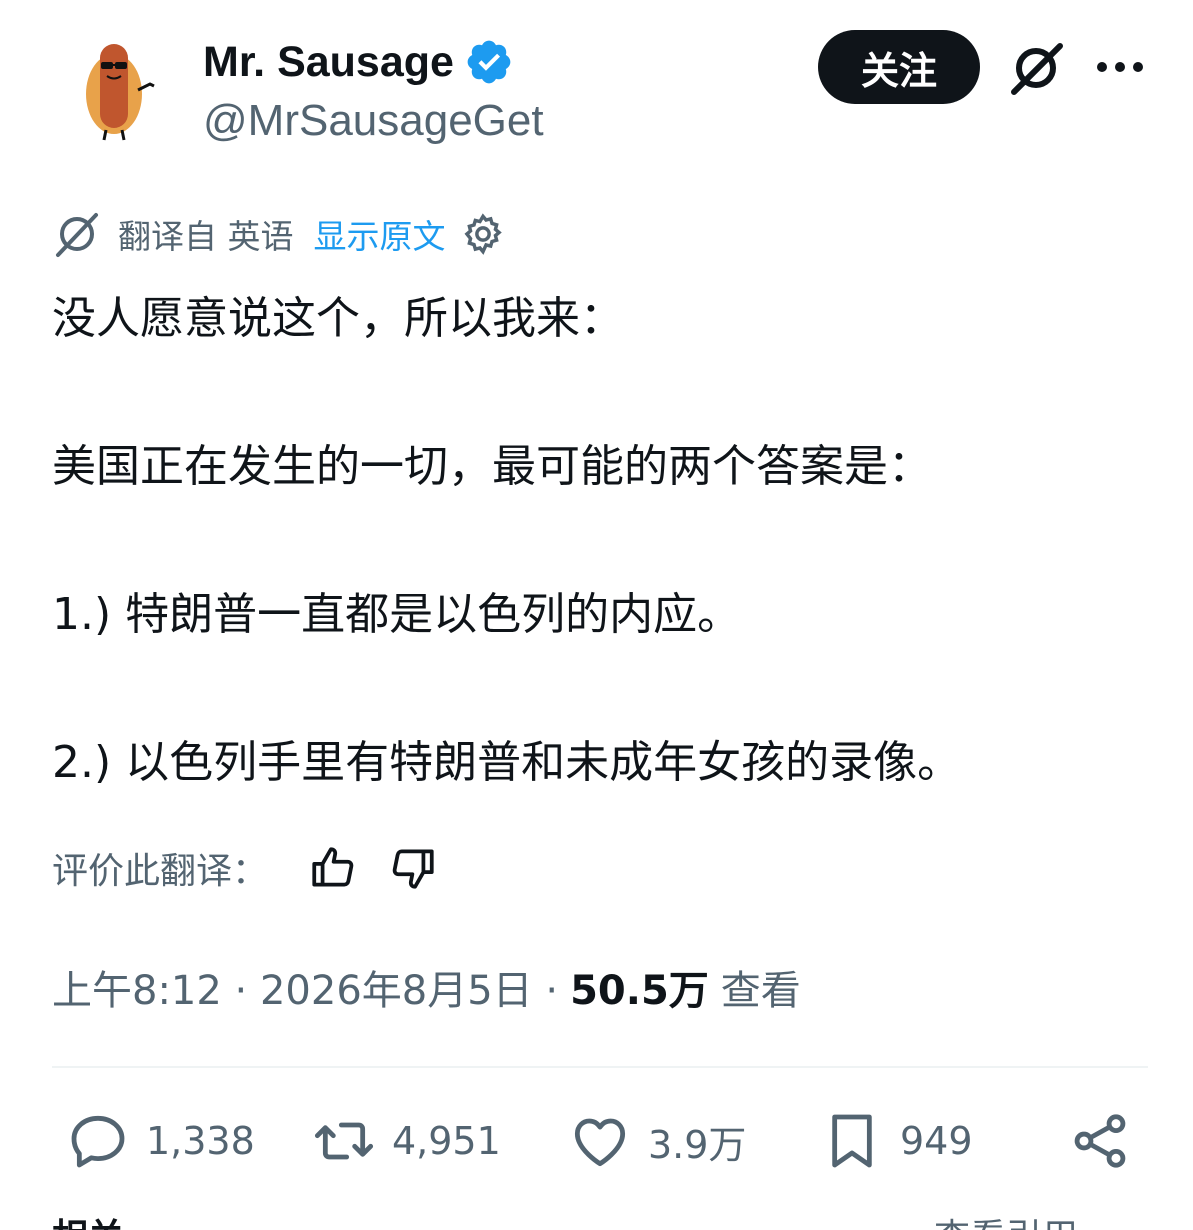 This screenshot has width=1193, height=1230. I want to click on translated-from-label: 翻译自 英语, so click(206, 236).